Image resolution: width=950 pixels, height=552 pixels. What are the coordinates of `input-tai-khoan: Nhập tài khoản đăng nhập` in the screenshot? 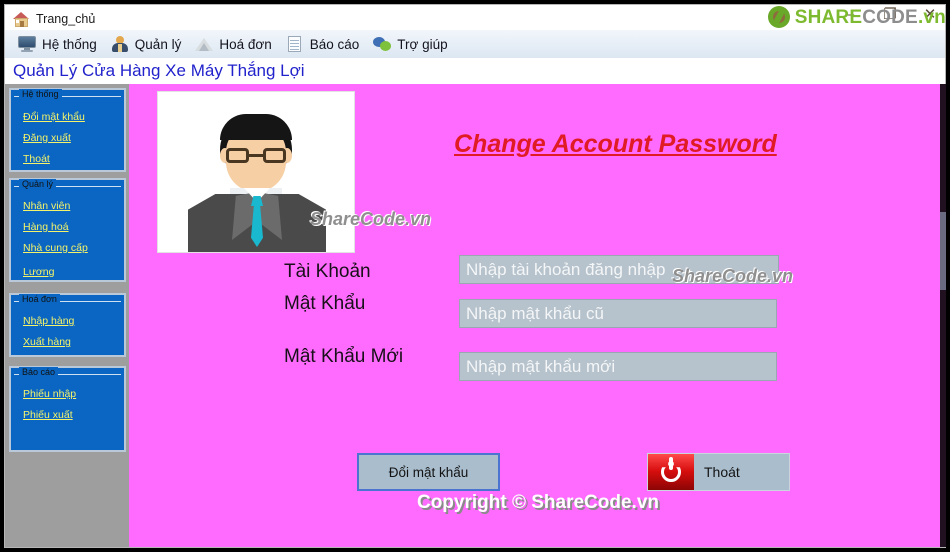 It's located at (619, 269).